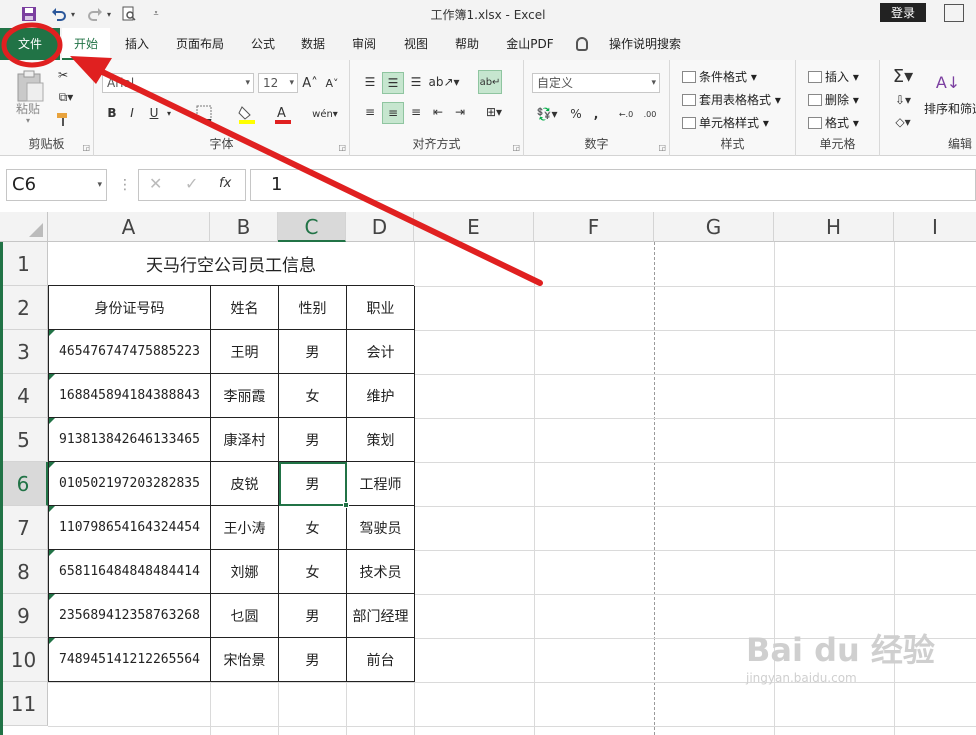  I want to click on cell-occupation: 会计, so click(381, 352).